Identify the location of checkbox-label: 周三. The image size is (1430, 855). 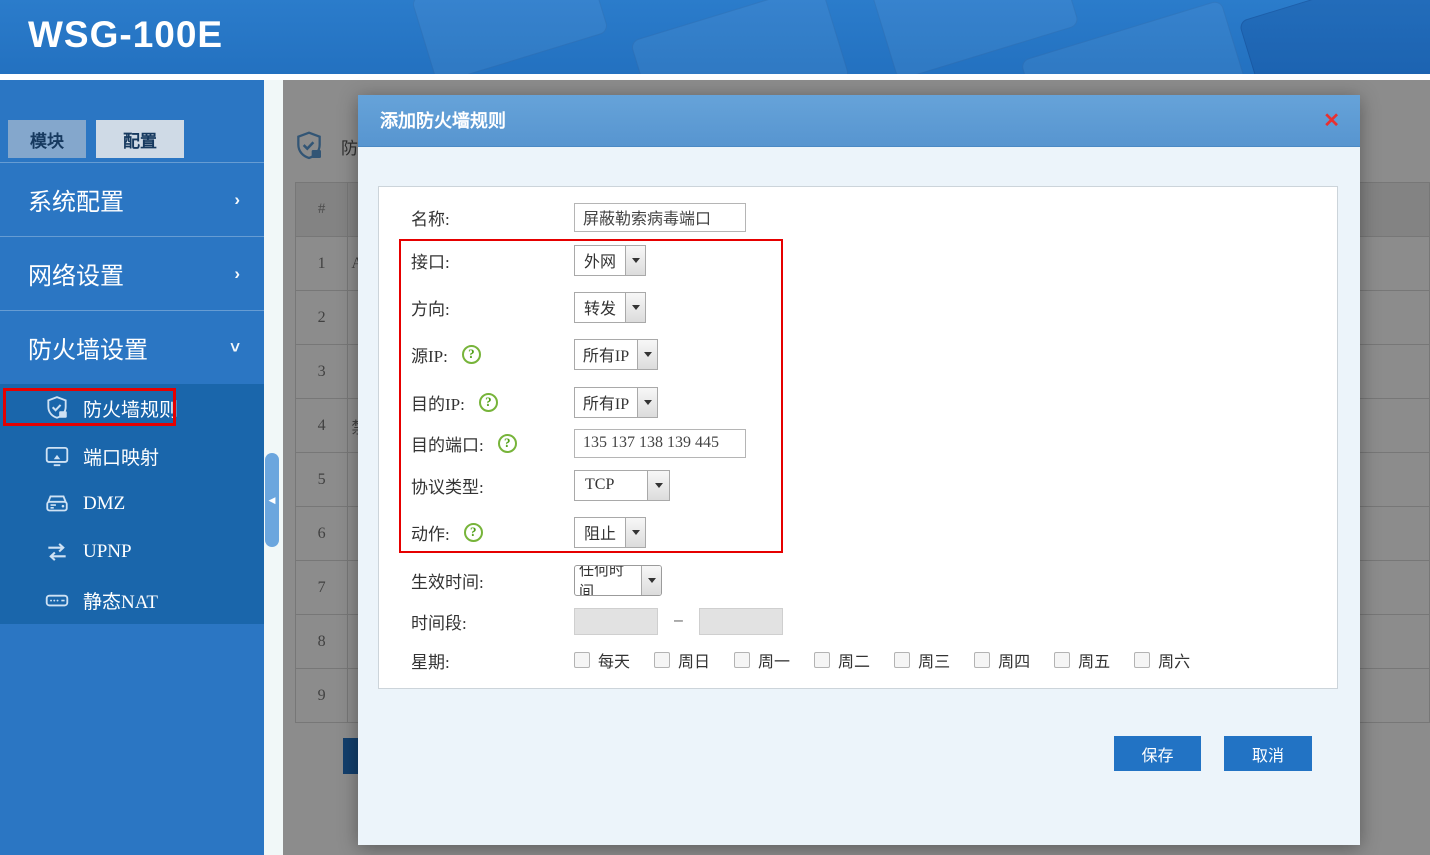
(934, 662).